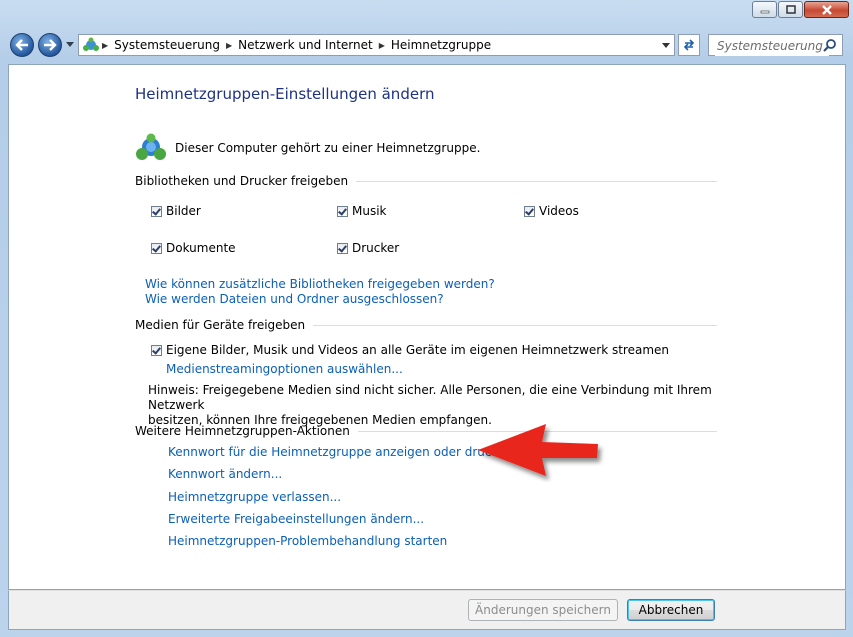 This screenshot has width=853, height=637. I want to click on search-box, so click(775, 45).